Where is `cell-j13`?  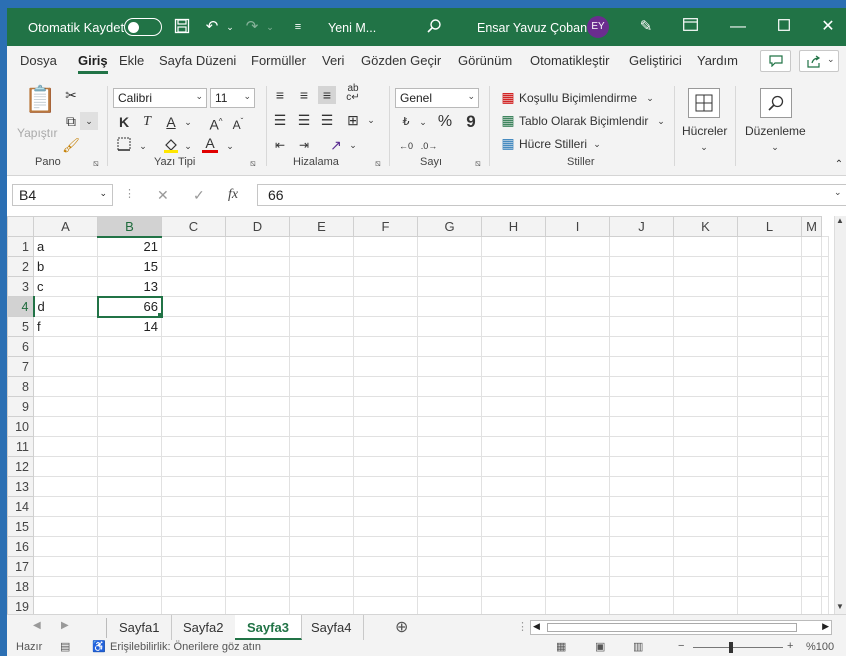 cell-j13 is located at coordinates (641, 486).